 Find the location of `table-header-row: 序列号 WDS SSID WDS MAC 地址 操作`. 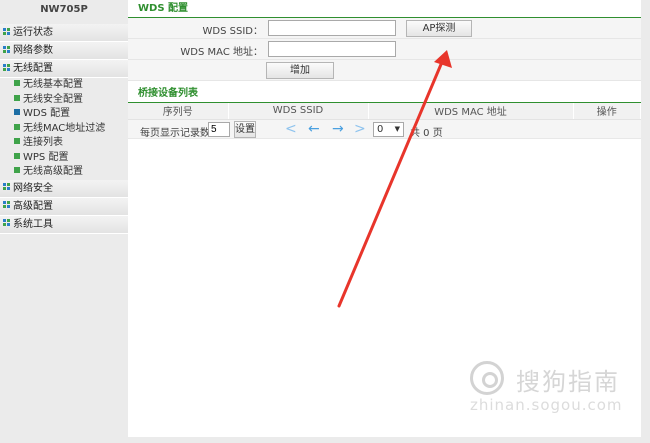

table-header-row: 序列号 WDS SSID WDS MAC 地址 操作 is located at coordinates (384, 111).